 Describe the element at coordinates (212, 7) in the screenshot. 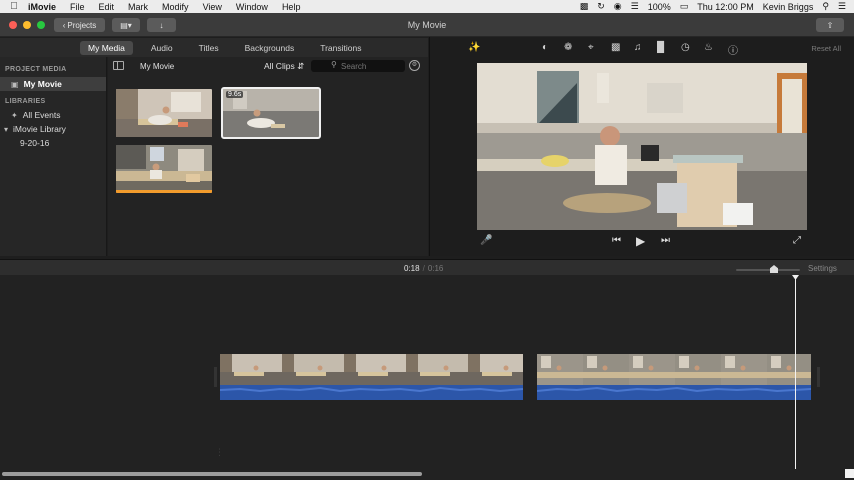

I see `menu-view: View` at that location.